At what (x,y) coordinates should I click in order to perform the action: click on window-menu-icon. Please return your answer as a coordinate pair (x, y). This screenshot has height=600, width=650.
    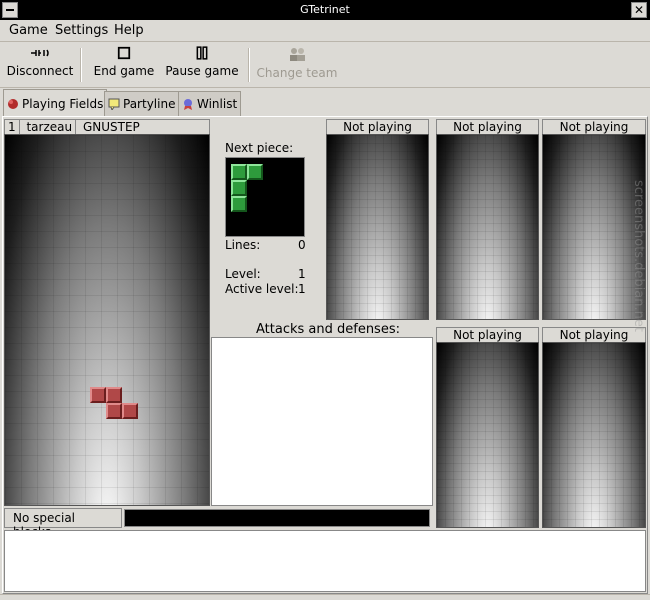
    Looking at the image, I should click on (10, 10).